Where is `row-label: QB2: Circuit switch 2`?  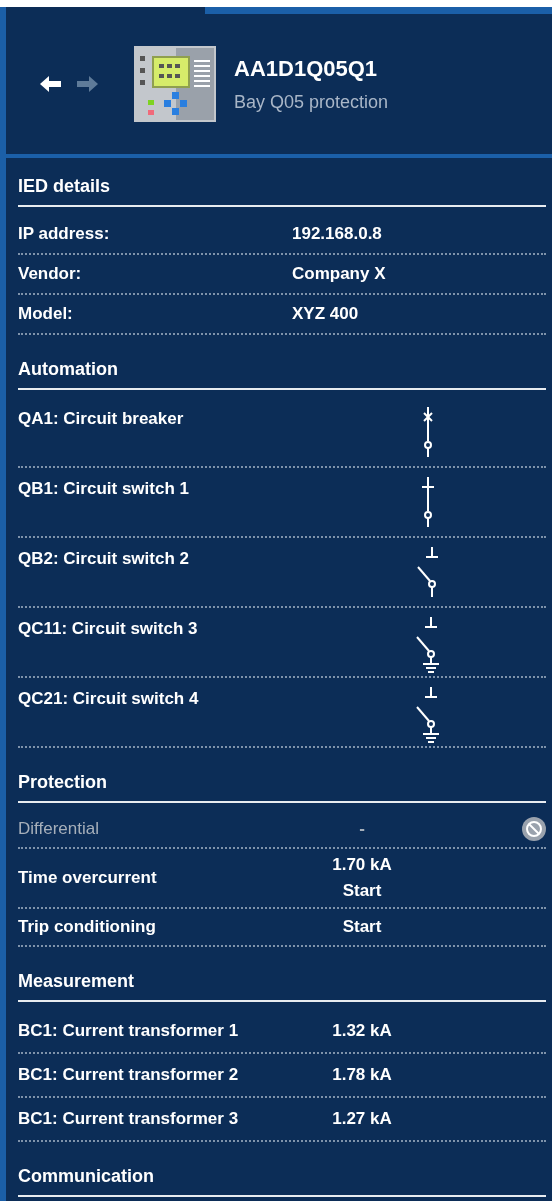 row-label: QB2: Circuit switch 2 is located at coordinates (104, 558).